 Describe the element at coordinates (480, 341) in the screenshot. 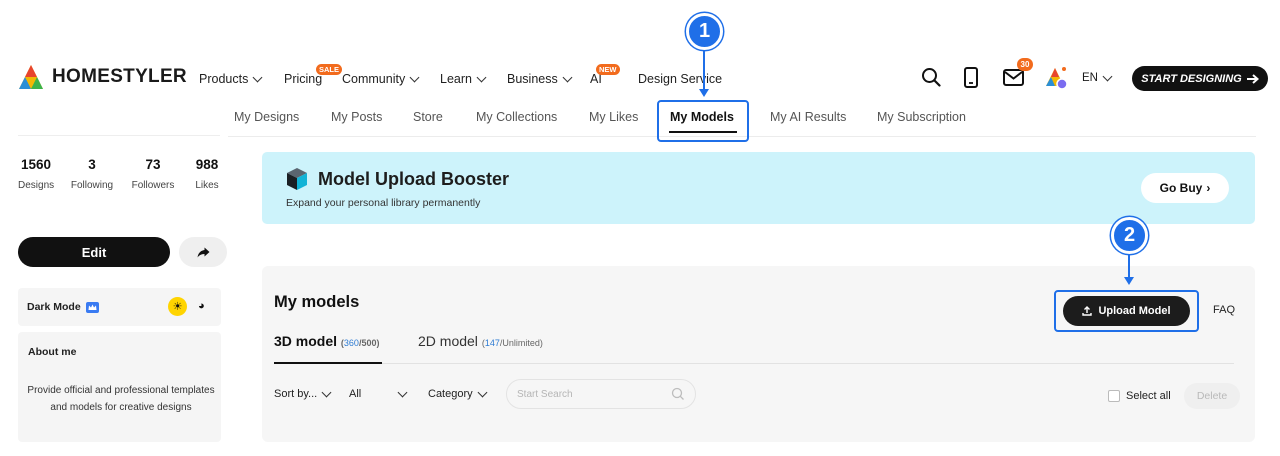

I see `tab-2d-model: 2D model (147/Unlimited)` at that location.